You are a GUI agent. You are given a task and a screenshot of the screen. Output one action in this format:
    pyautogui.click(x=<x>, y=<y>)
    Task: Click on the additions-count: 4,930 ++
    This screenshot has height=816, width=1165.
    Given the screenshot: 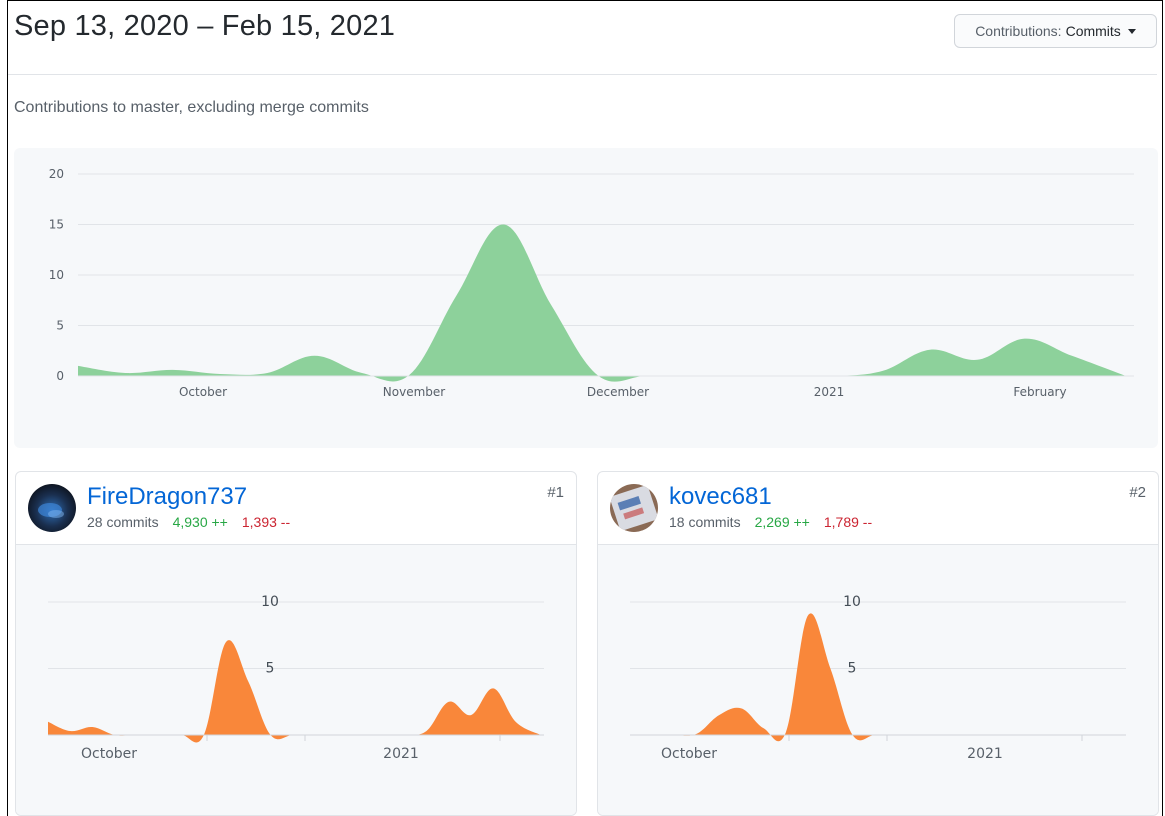 What is the action you would take?
    pyautogui.click(x=200, y=522)
    